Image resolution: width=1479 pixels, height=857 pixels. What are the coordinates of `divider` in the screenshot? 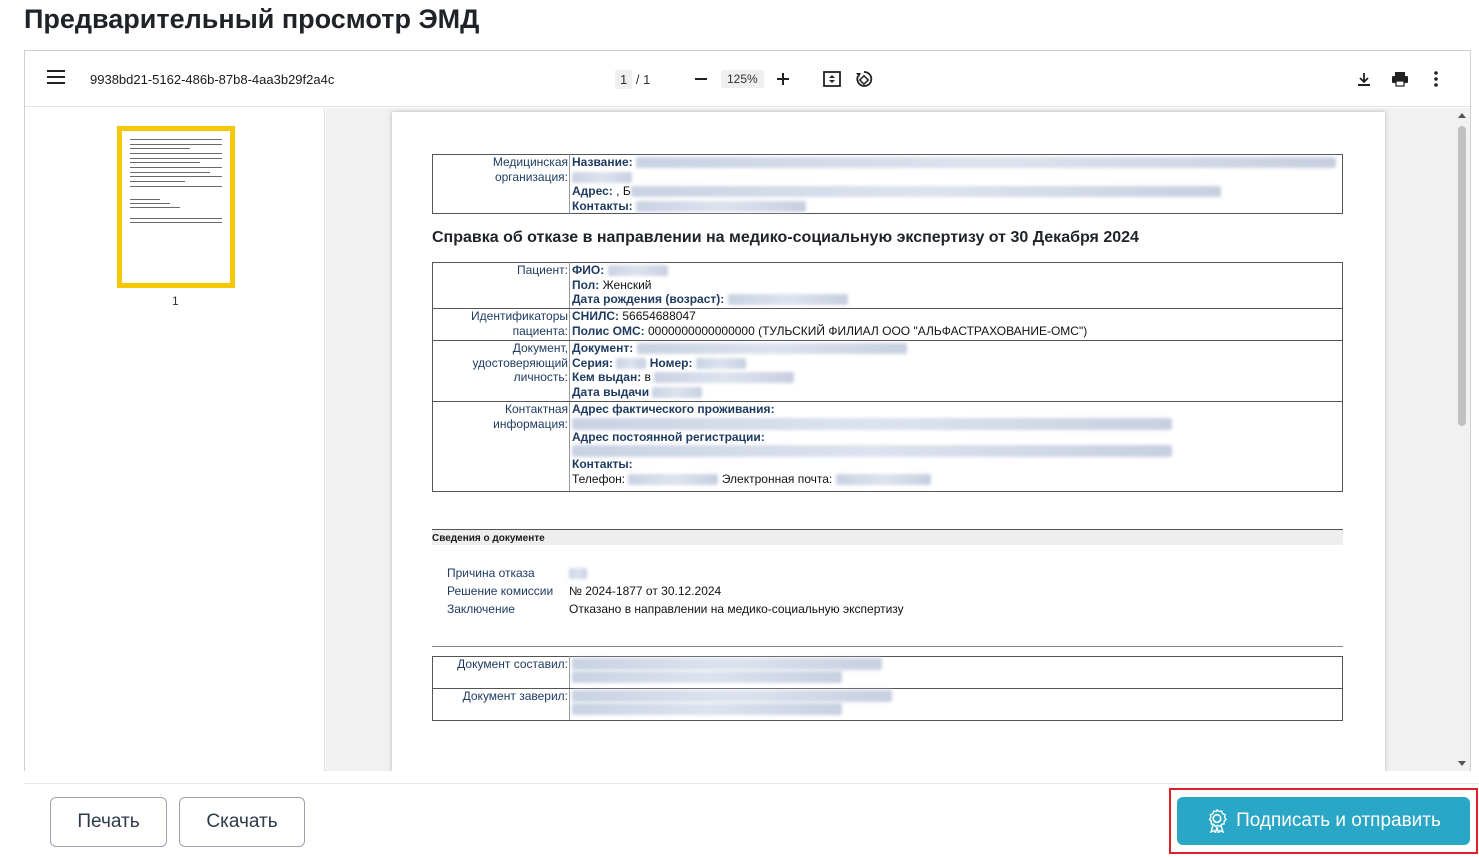 It's located at (887, 646).